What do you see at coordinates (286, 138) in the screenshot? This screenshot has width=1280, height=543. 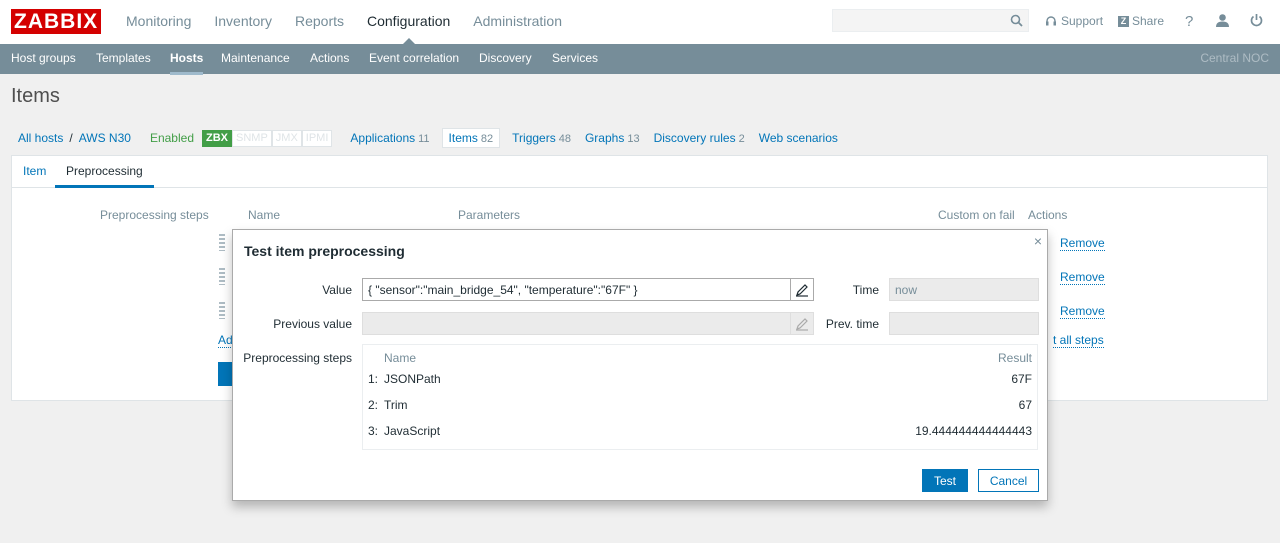 I see `availability-jmx: JMX` at bounding box center [286, 138].